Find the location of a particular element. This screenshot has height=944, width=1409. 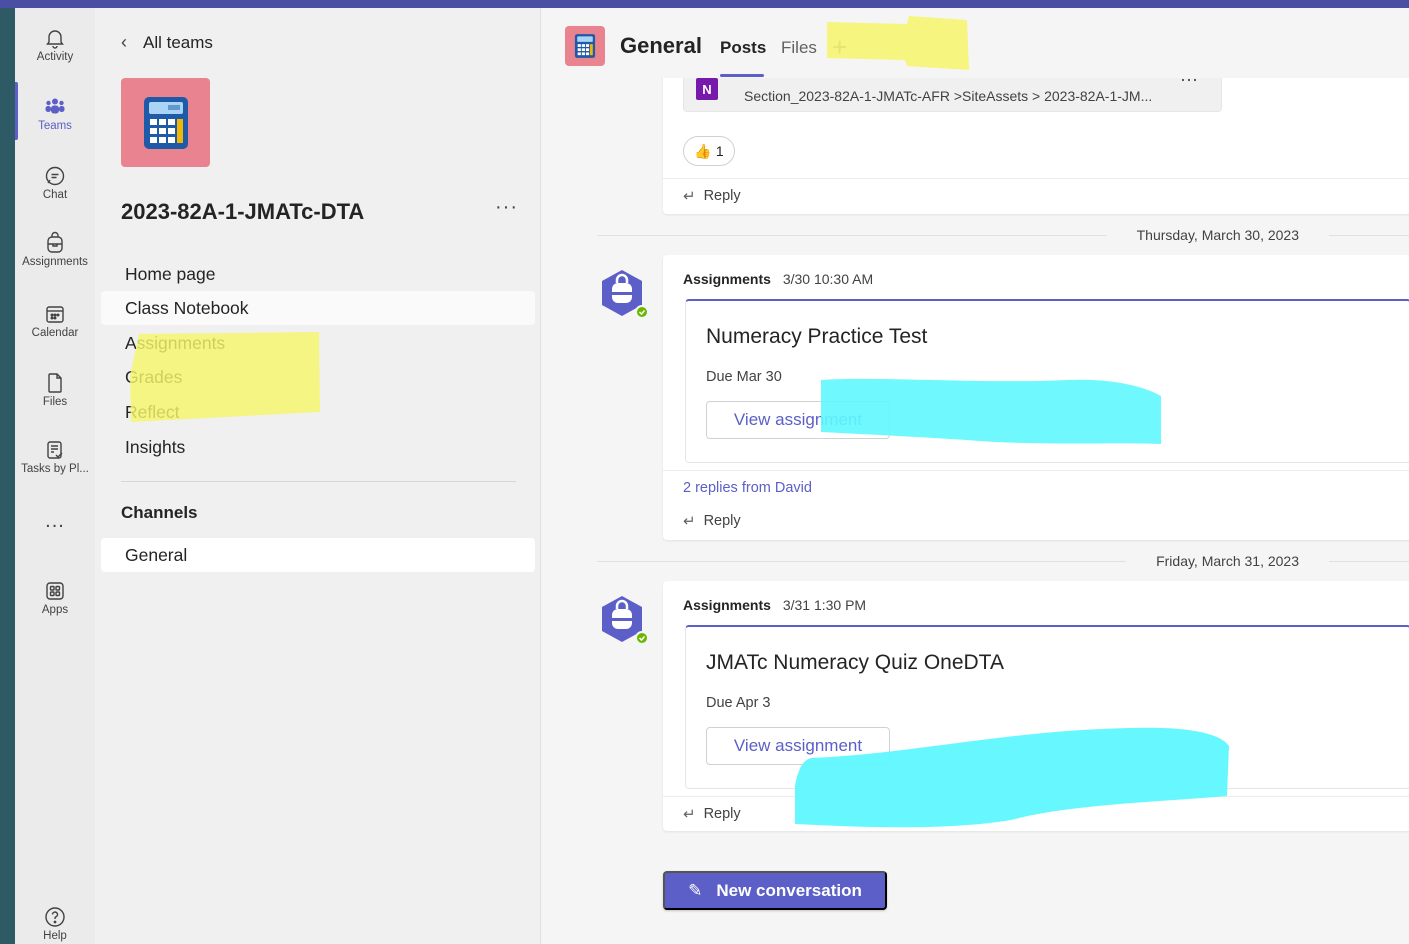

tab-files: Files is located at coordinates (799, 48).